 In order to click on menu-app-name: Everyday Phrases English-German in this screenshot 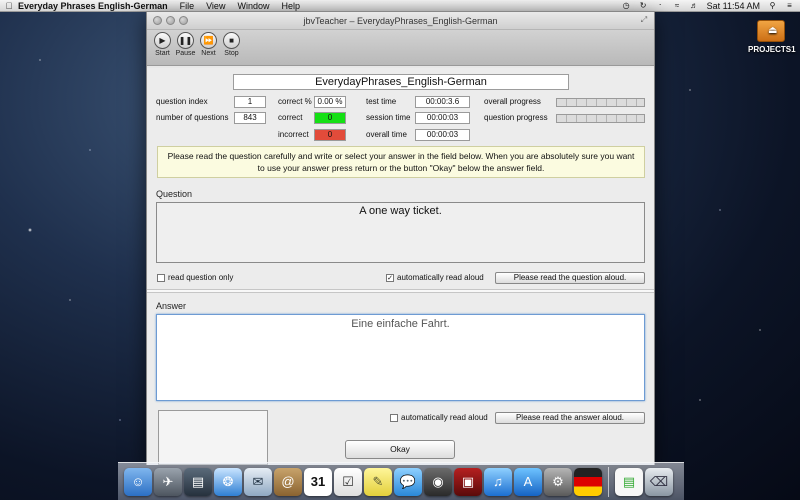, I will do `click(93, 6)`.